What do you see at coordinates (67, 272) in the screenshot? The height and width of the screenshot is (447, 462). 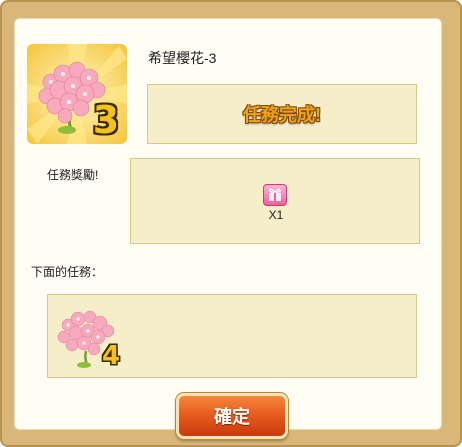 I see `next-task-label: 下面的任務：` at bounding box center [67, 272].